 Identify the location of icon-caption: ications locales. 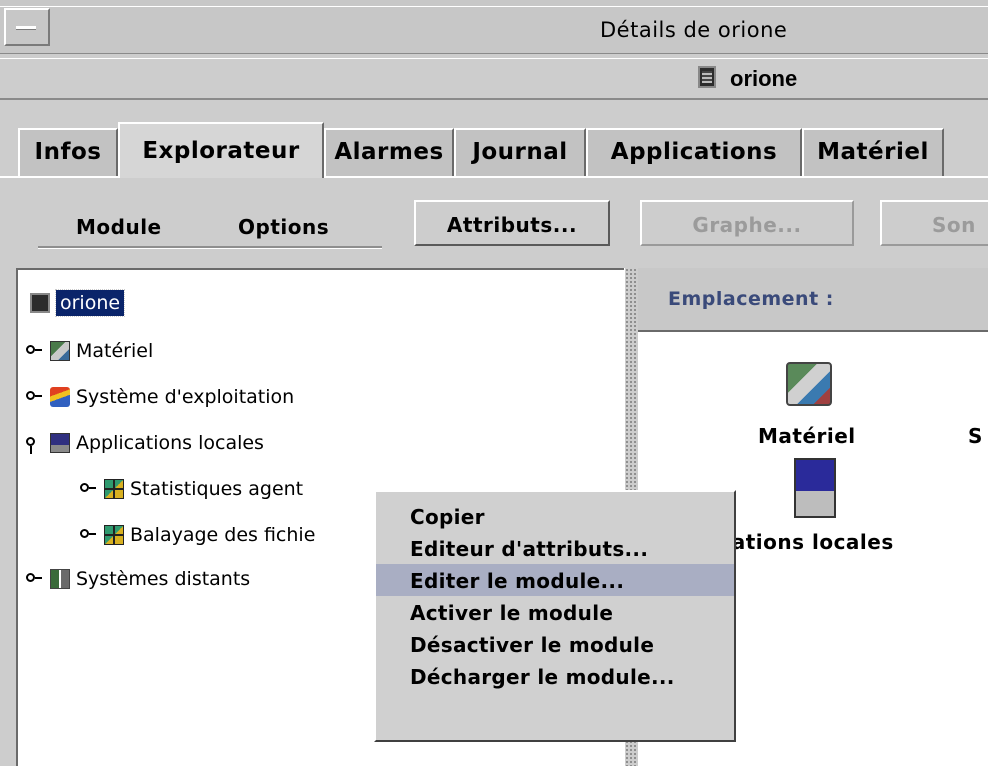
(803, 542).